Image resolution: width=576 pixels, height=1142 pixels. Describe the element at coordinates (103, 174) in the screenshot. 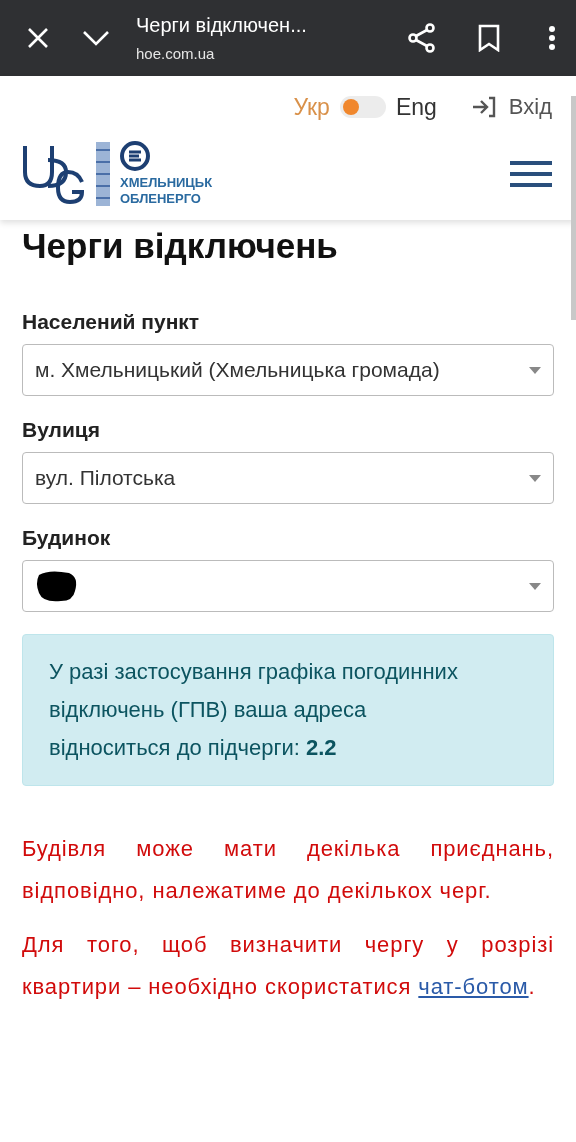

I see `ornament-strip-icon` at that location.